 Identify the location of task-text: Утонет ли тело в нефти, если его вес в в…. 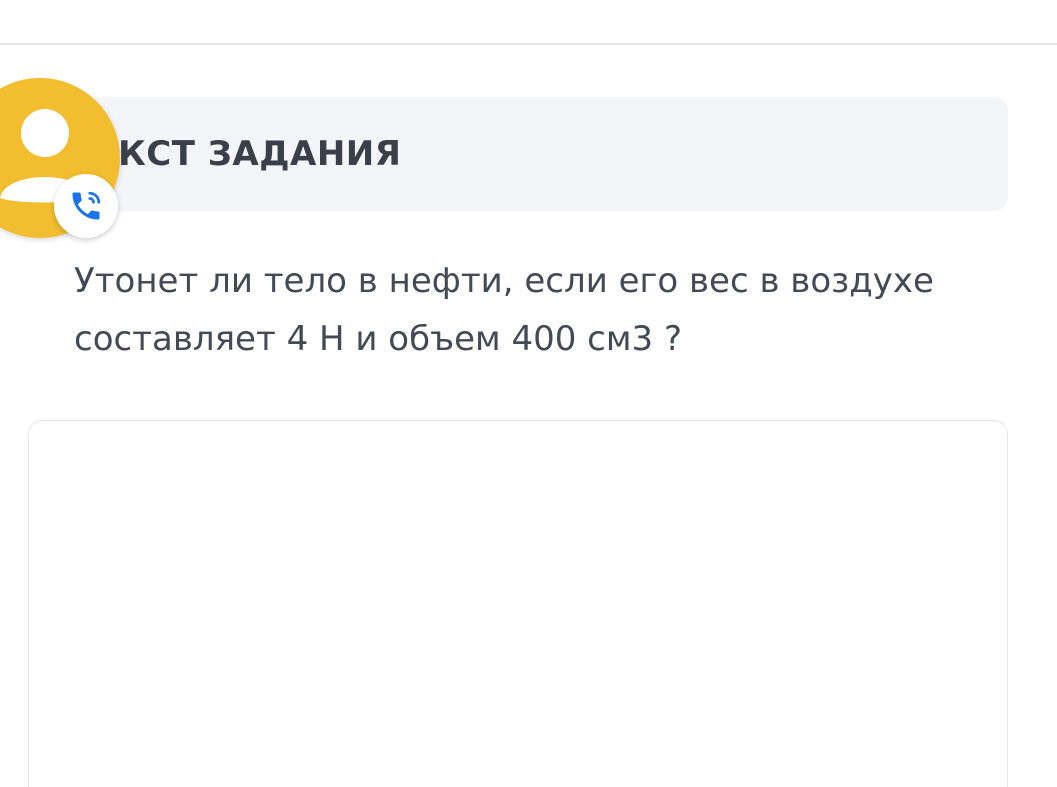
(504, 310).